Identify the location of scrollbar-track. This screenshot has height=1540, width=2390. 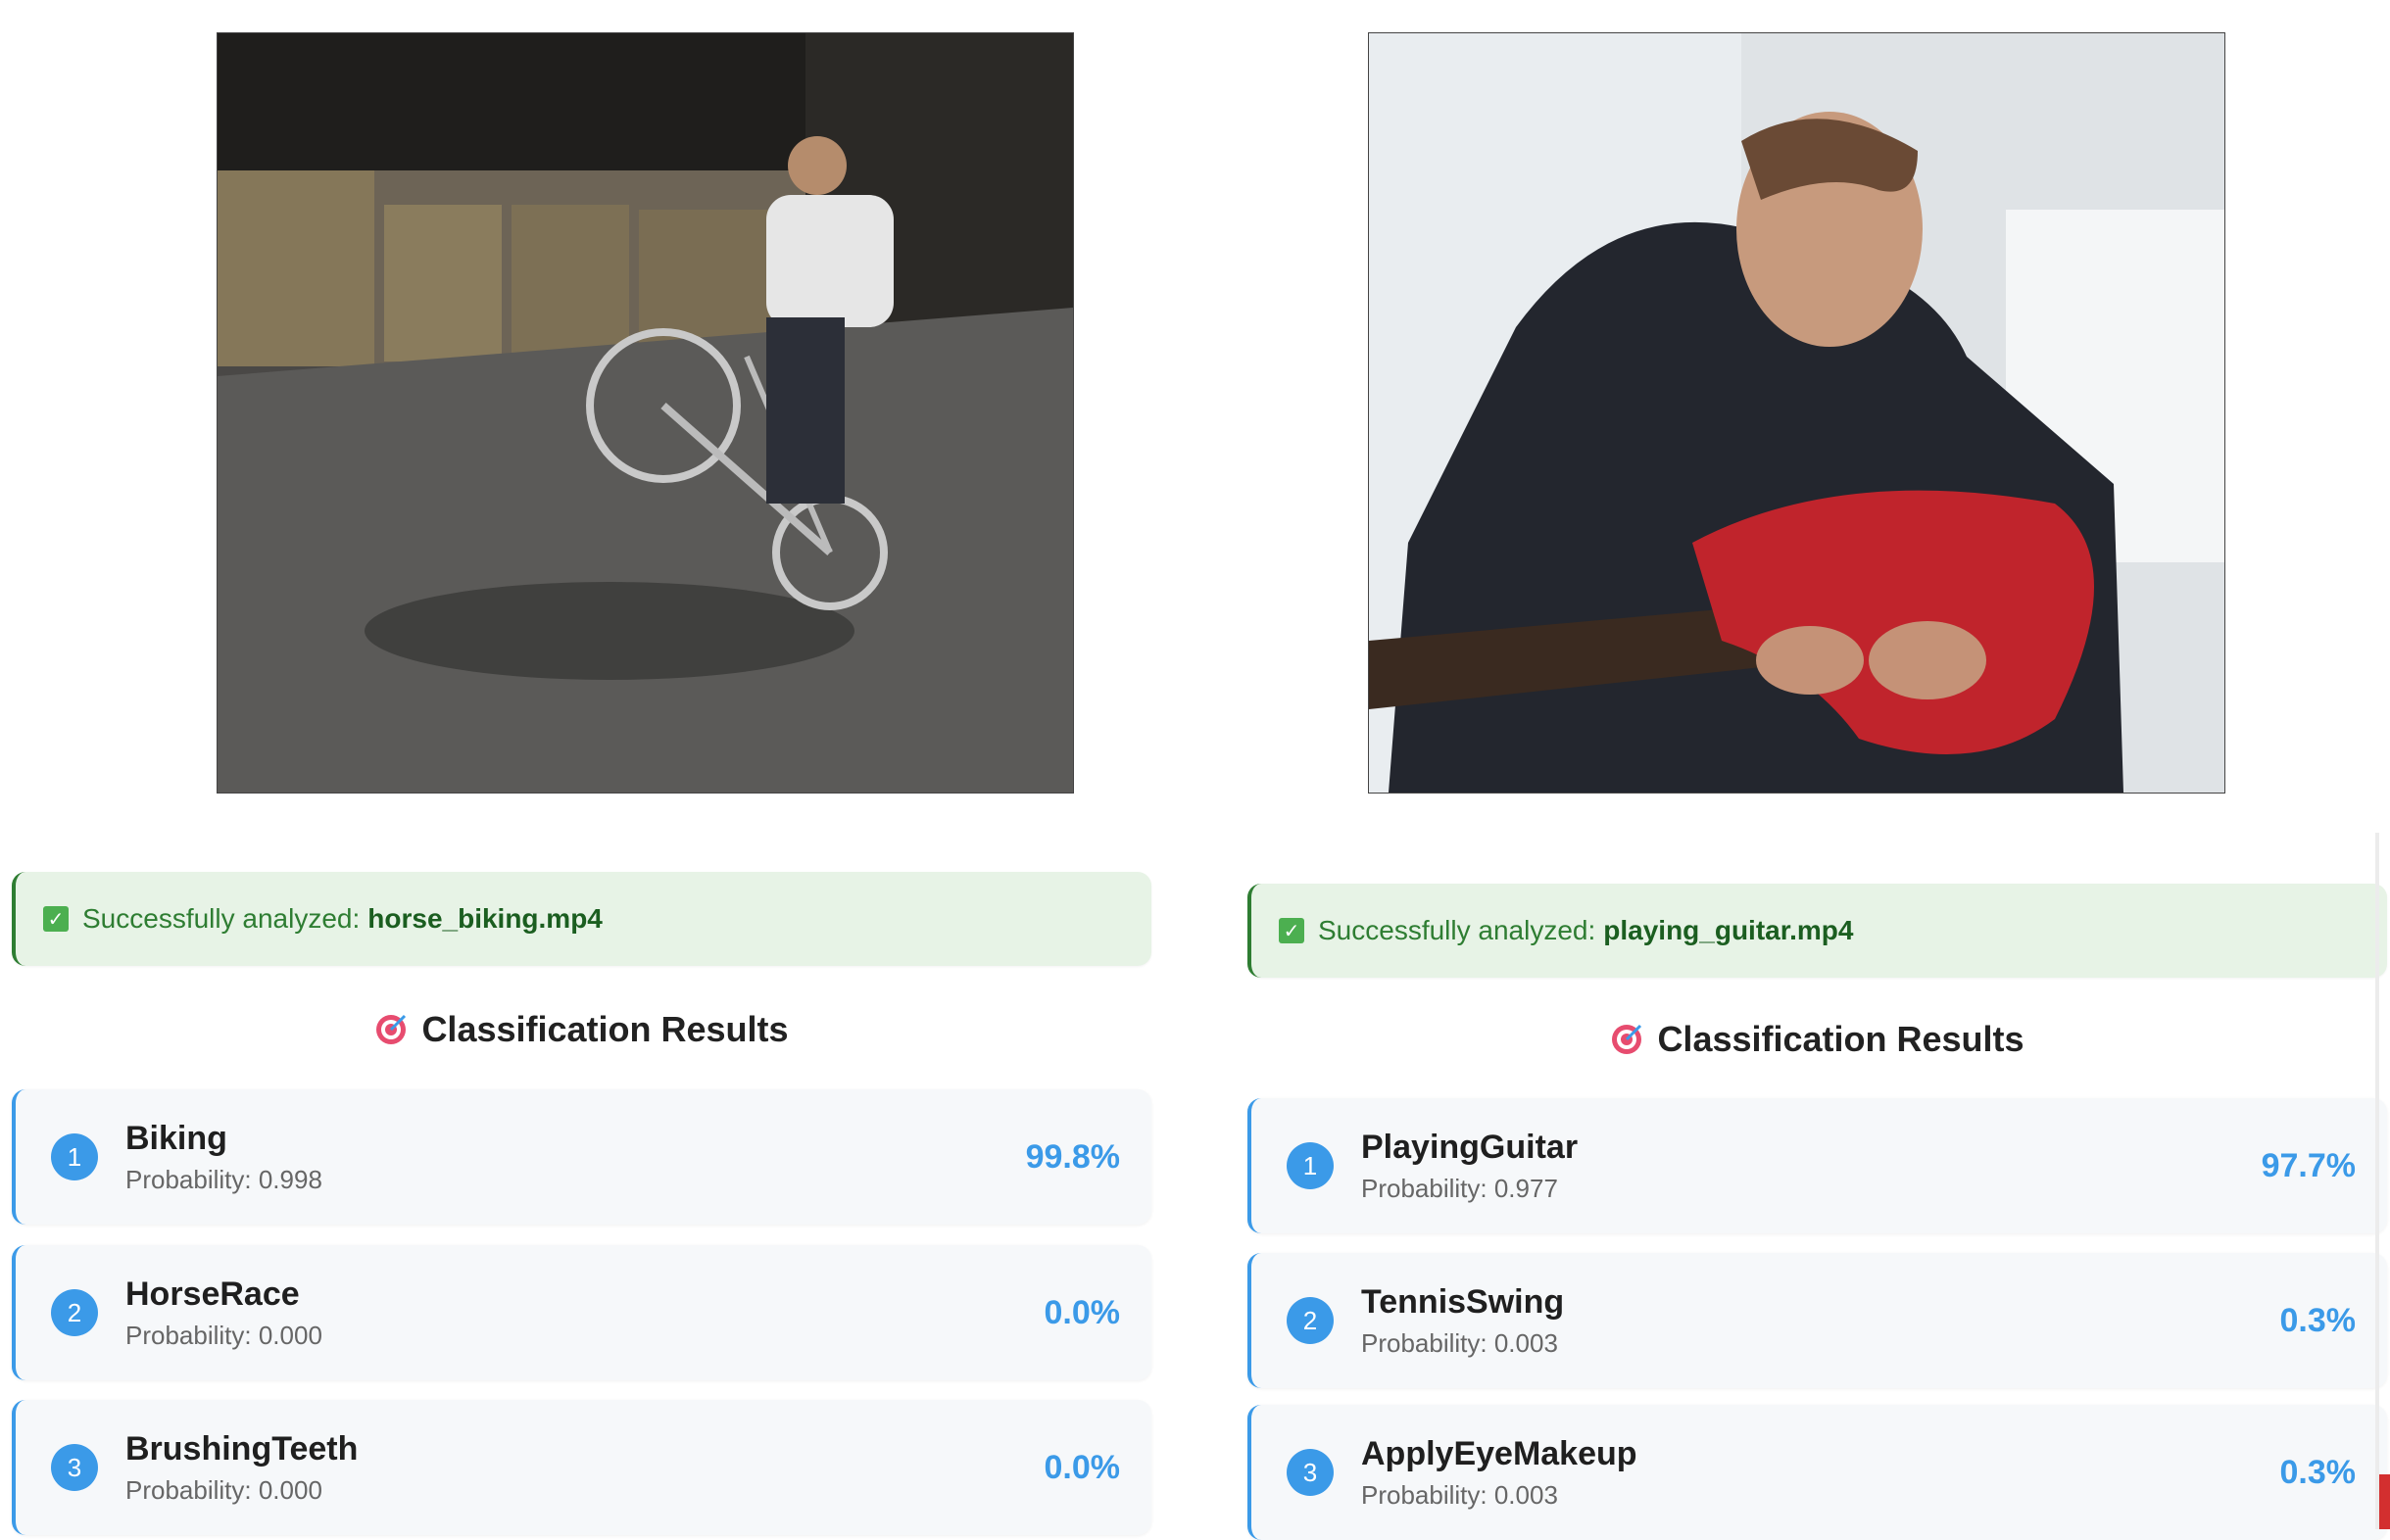
(2377, 1181).